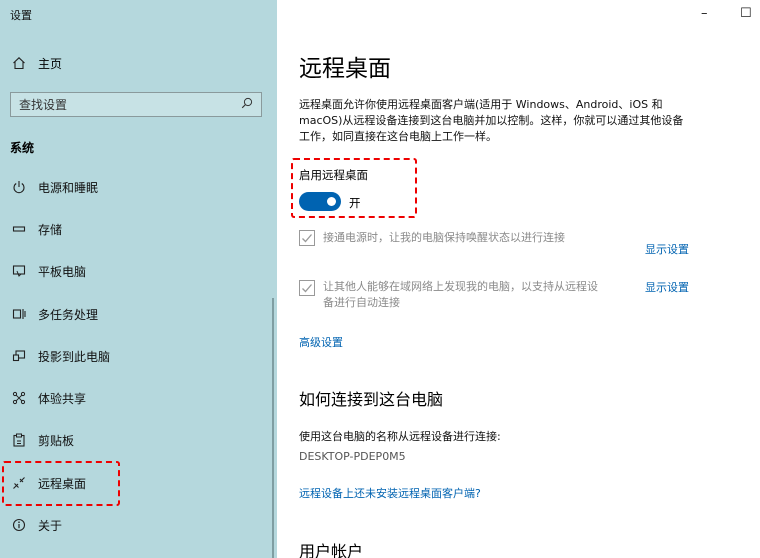 This screenshot has height=558, width=760. I want to click on keep-awake-checkbox, so click(307, 238).